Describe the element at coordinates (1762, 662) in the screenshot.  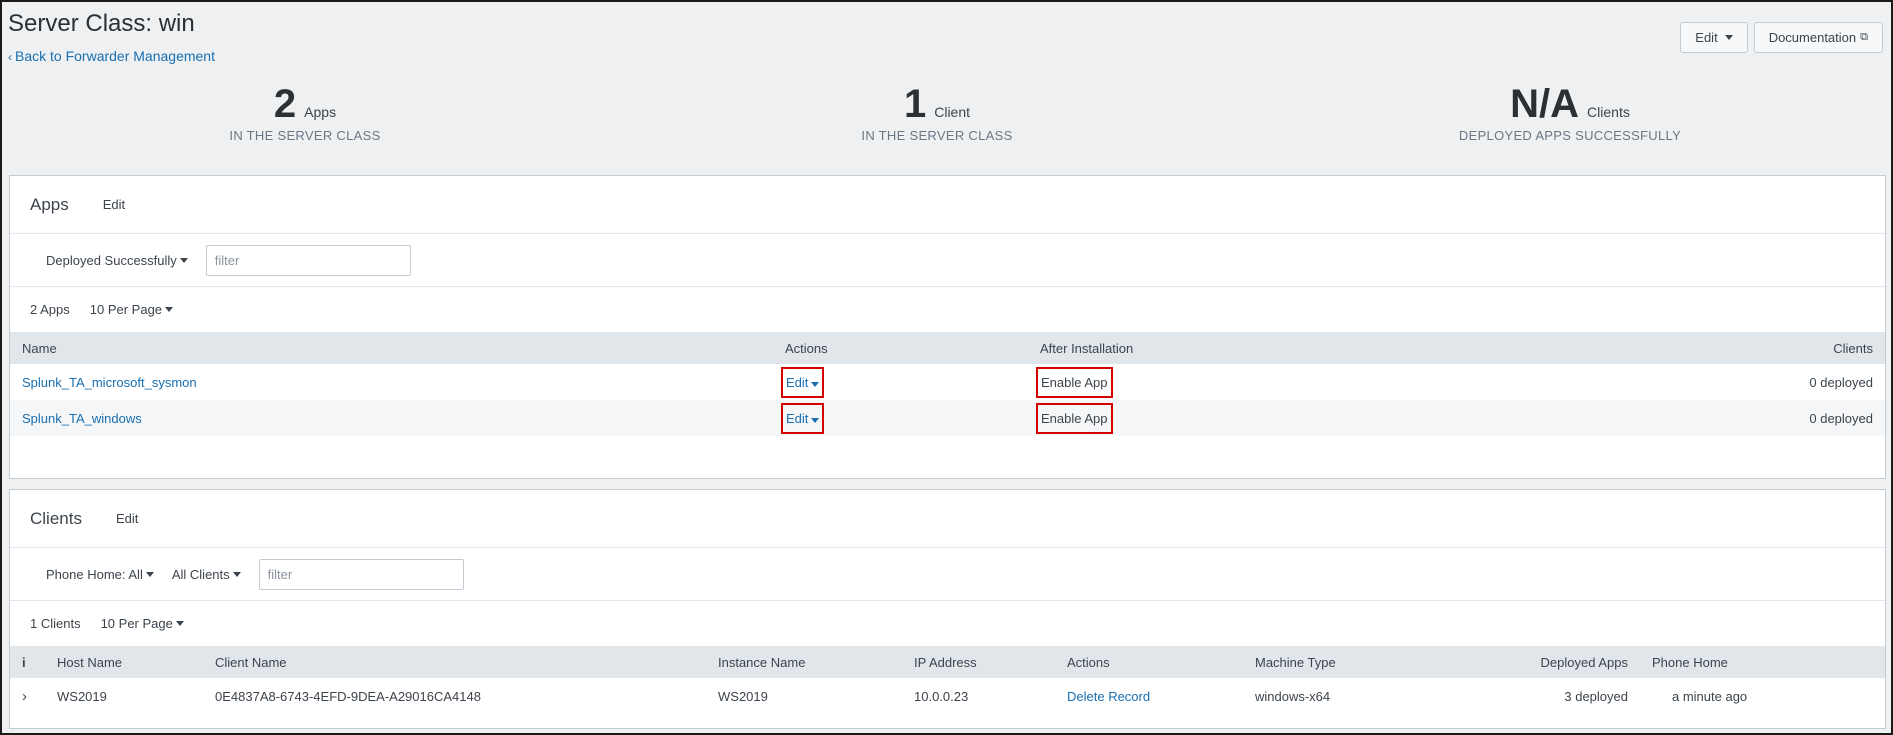
I see `column-phone-home: Phone Home` at that location.